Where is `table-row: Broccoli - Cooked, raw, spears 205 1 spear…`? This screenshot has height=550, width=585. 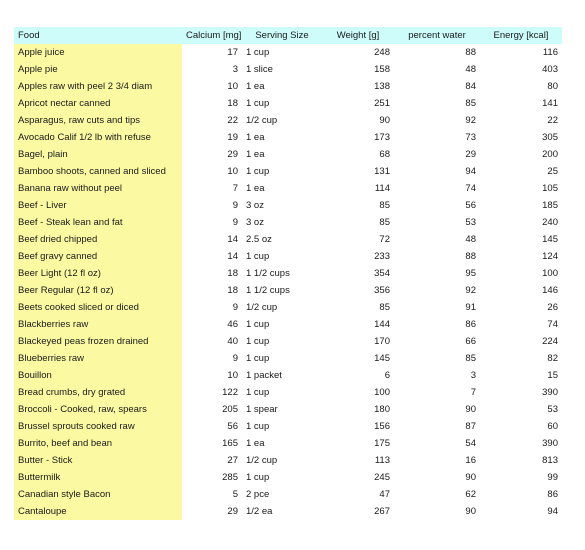
table-row: Broccoli - Cooked, raw, spears 205 1 spear… is located at coordinates (288, 409).